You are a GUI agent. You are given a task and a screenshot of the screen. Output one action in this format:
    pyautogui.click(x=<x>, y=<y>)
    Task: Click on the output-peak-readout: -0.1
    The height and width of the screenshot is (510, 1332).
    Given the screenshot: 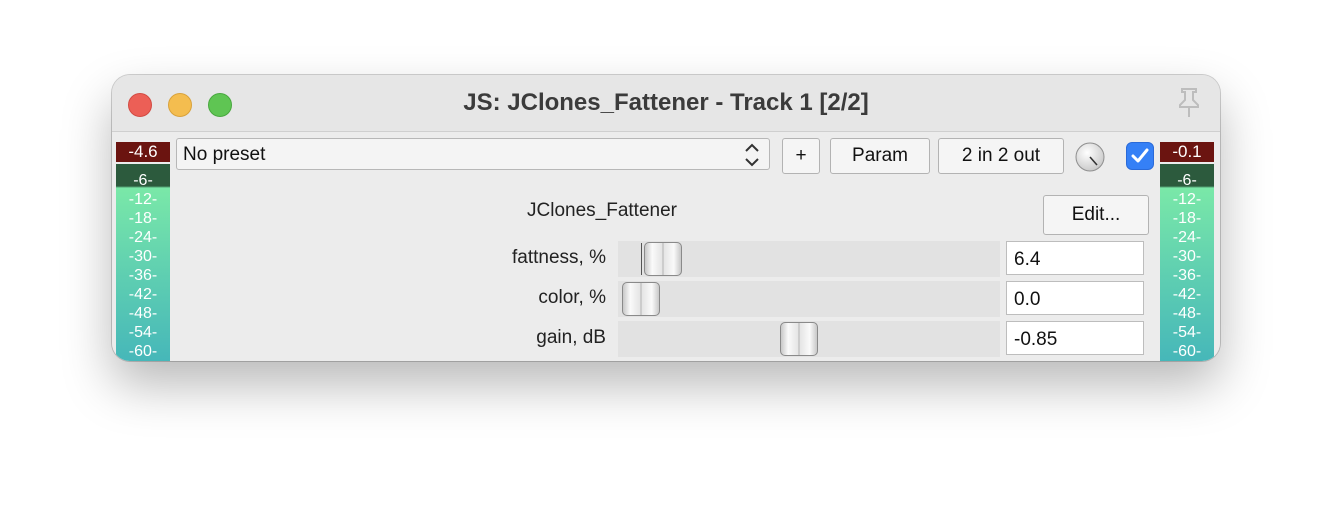 What is the action you would take?
    pyautogui.click(x=1187, y=152)
    